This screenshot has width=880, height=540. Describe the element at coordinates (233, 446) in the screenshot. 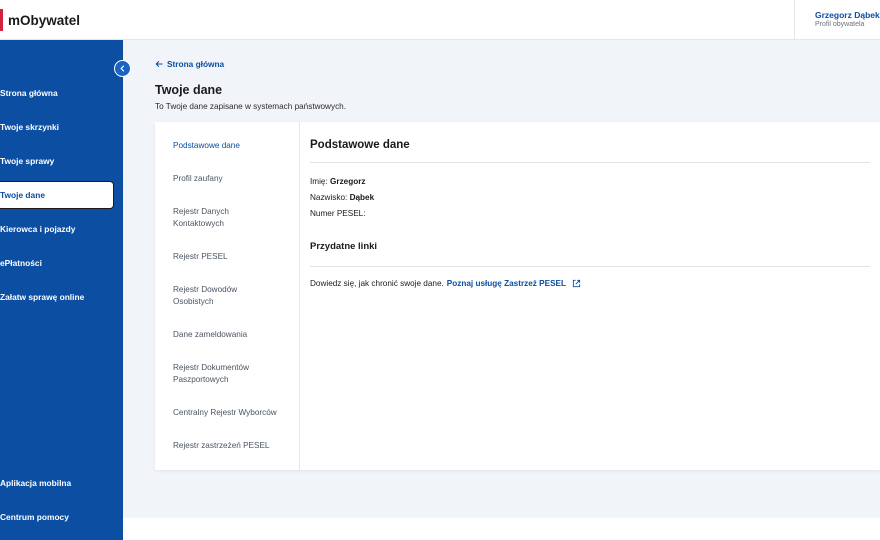

I see `tab-rejestr-zastrzezen-pesel: Rejestr zastrzeżeń PESEL` at that location.